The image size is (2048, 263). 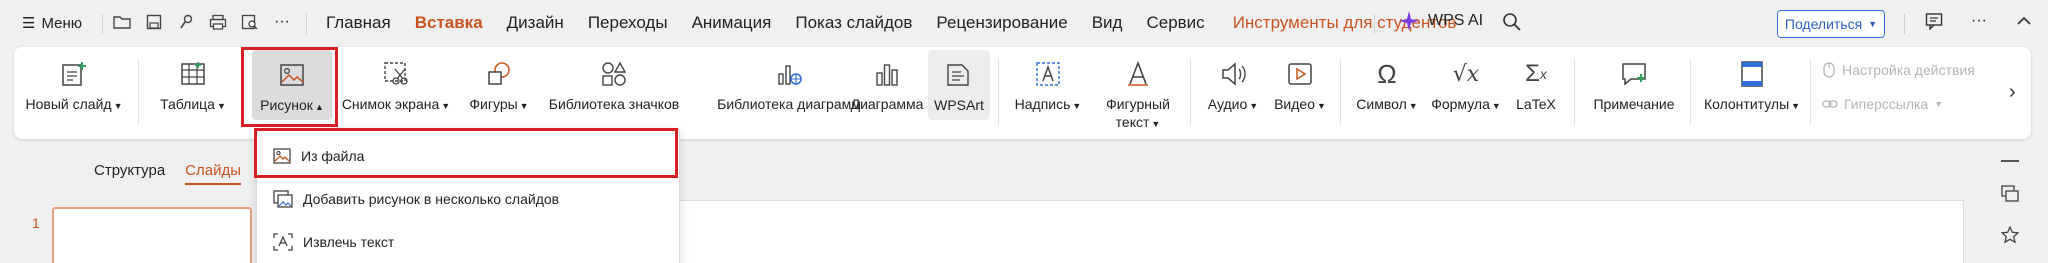 I want to click on menu-item-add-to-multiple-slides: Добавить рисунок в несколько слайдов, so click(x=416, y=199).